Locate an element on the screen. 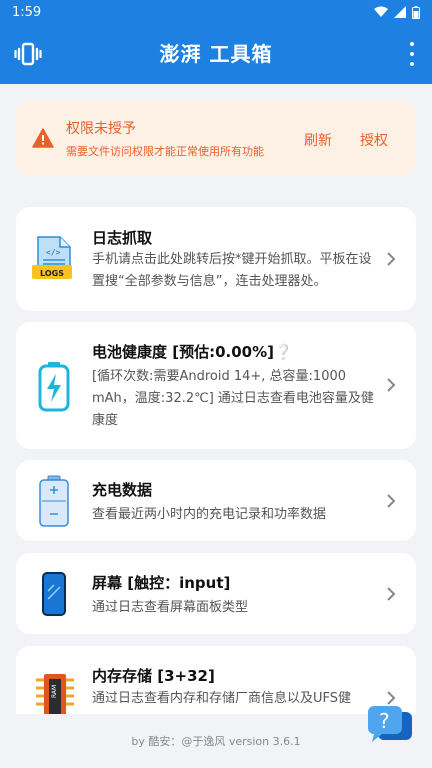 The width and height of the screenshot is (432, 768). card-screen: 屏幕 [触控：input] 通过日志查看屏幕面板类型 is located at coordinates (216, 593).